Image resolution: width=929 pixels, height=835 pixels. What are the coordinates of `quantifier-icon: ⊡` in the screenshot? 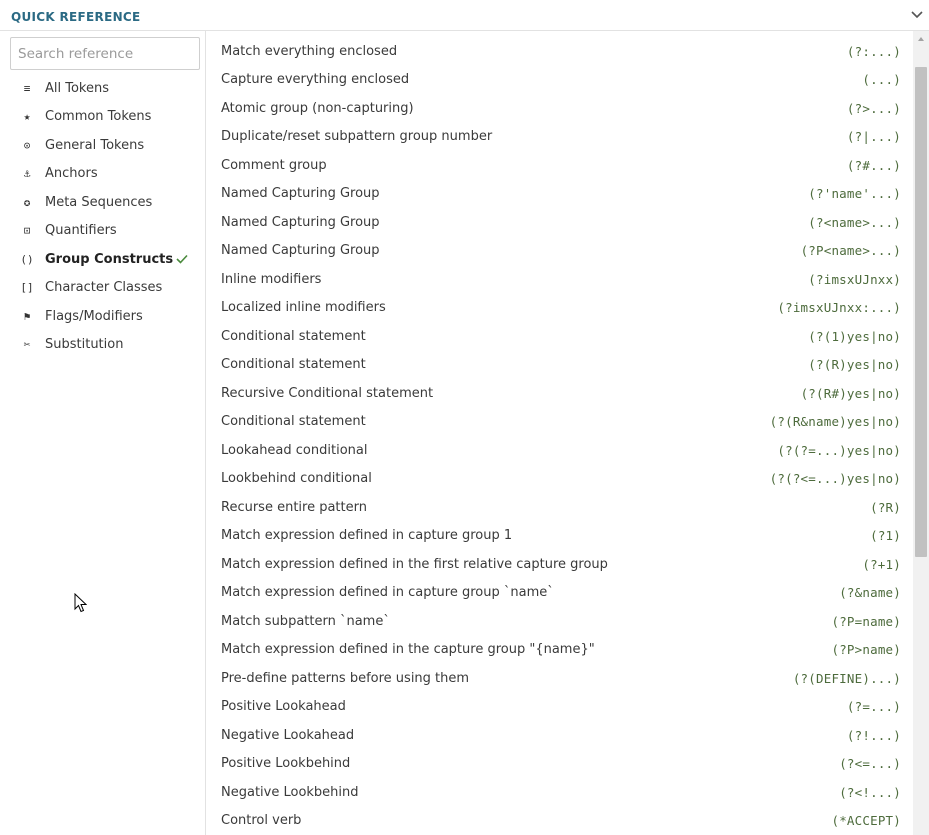 It's located at (27, 231).